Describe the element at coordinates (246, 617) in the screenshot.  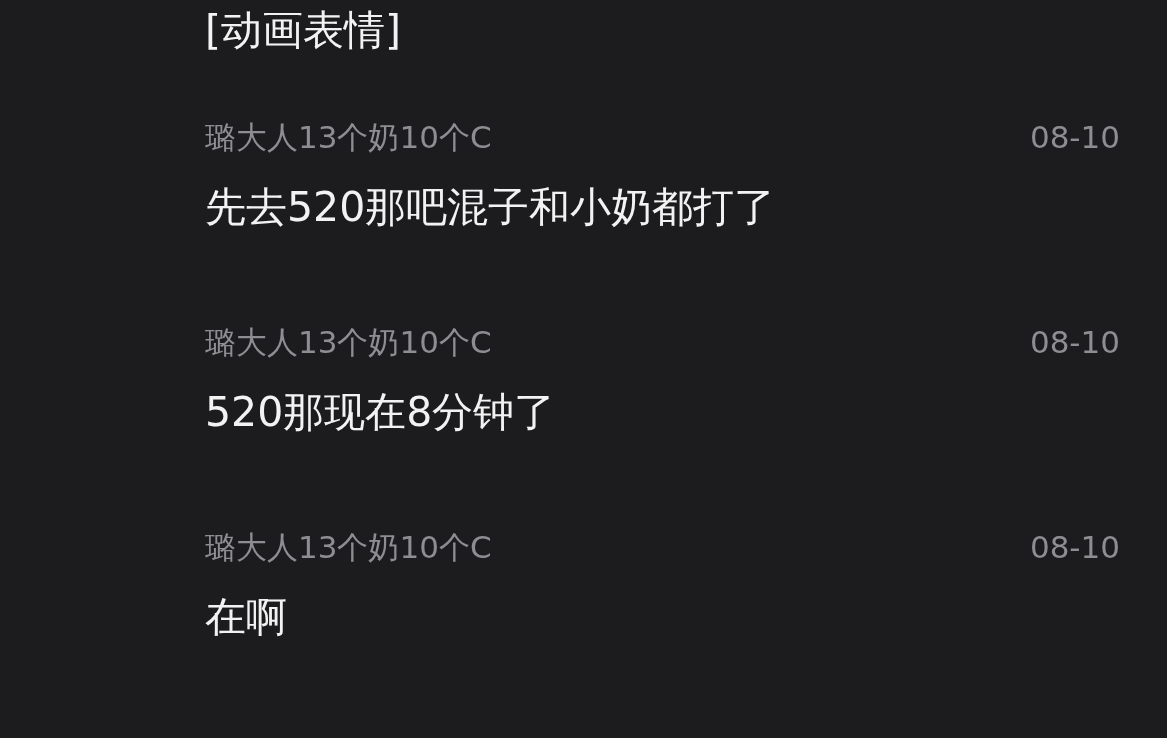
I see `message-text: 在啊` at that location.